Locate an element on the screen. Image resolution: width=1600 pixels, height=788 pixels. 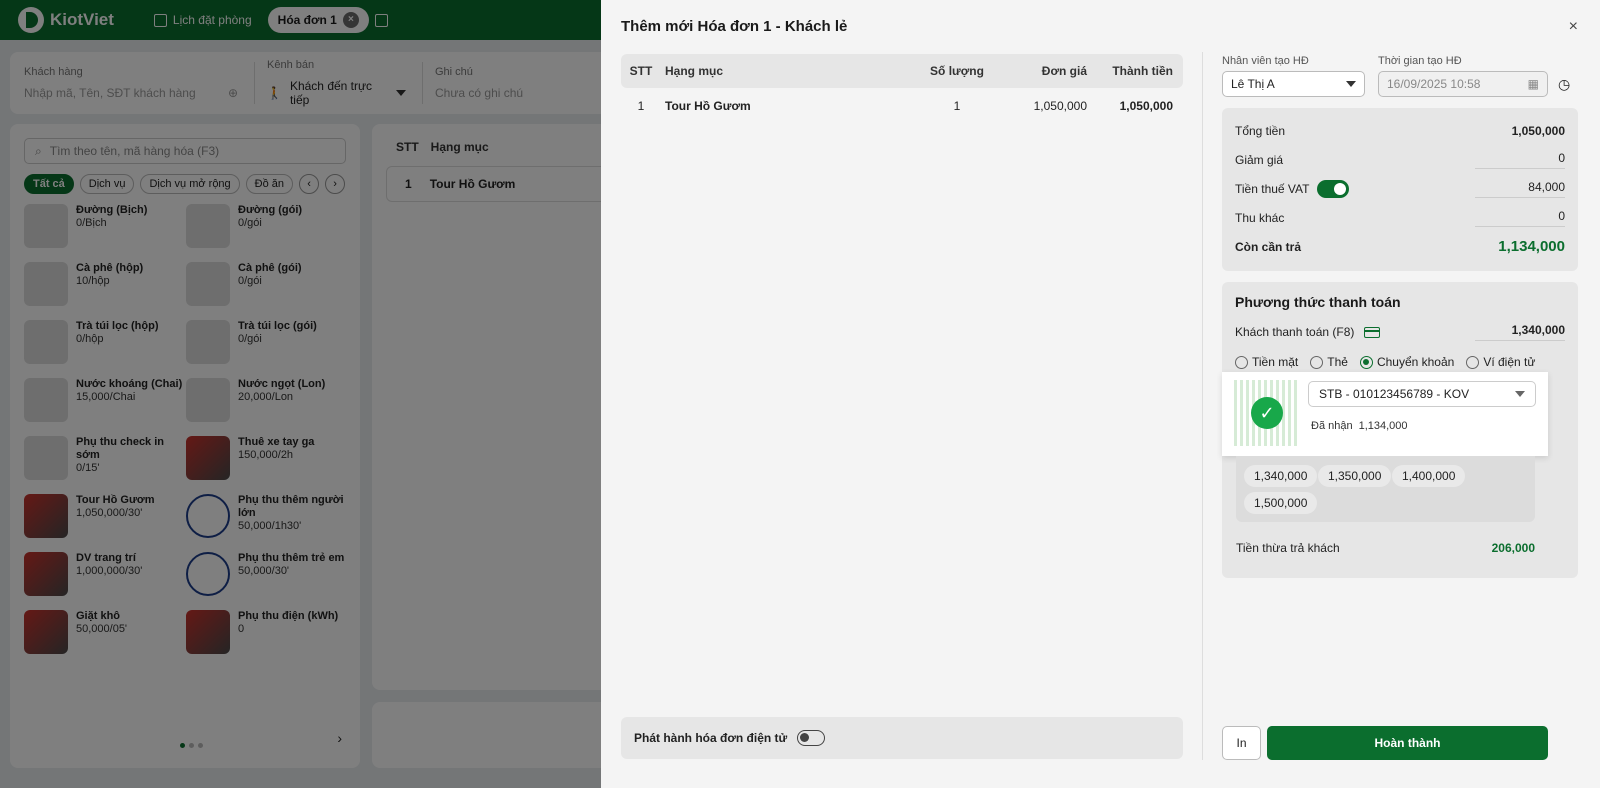
received-value: 1,134,000 is located at coordinates (1383, 426).